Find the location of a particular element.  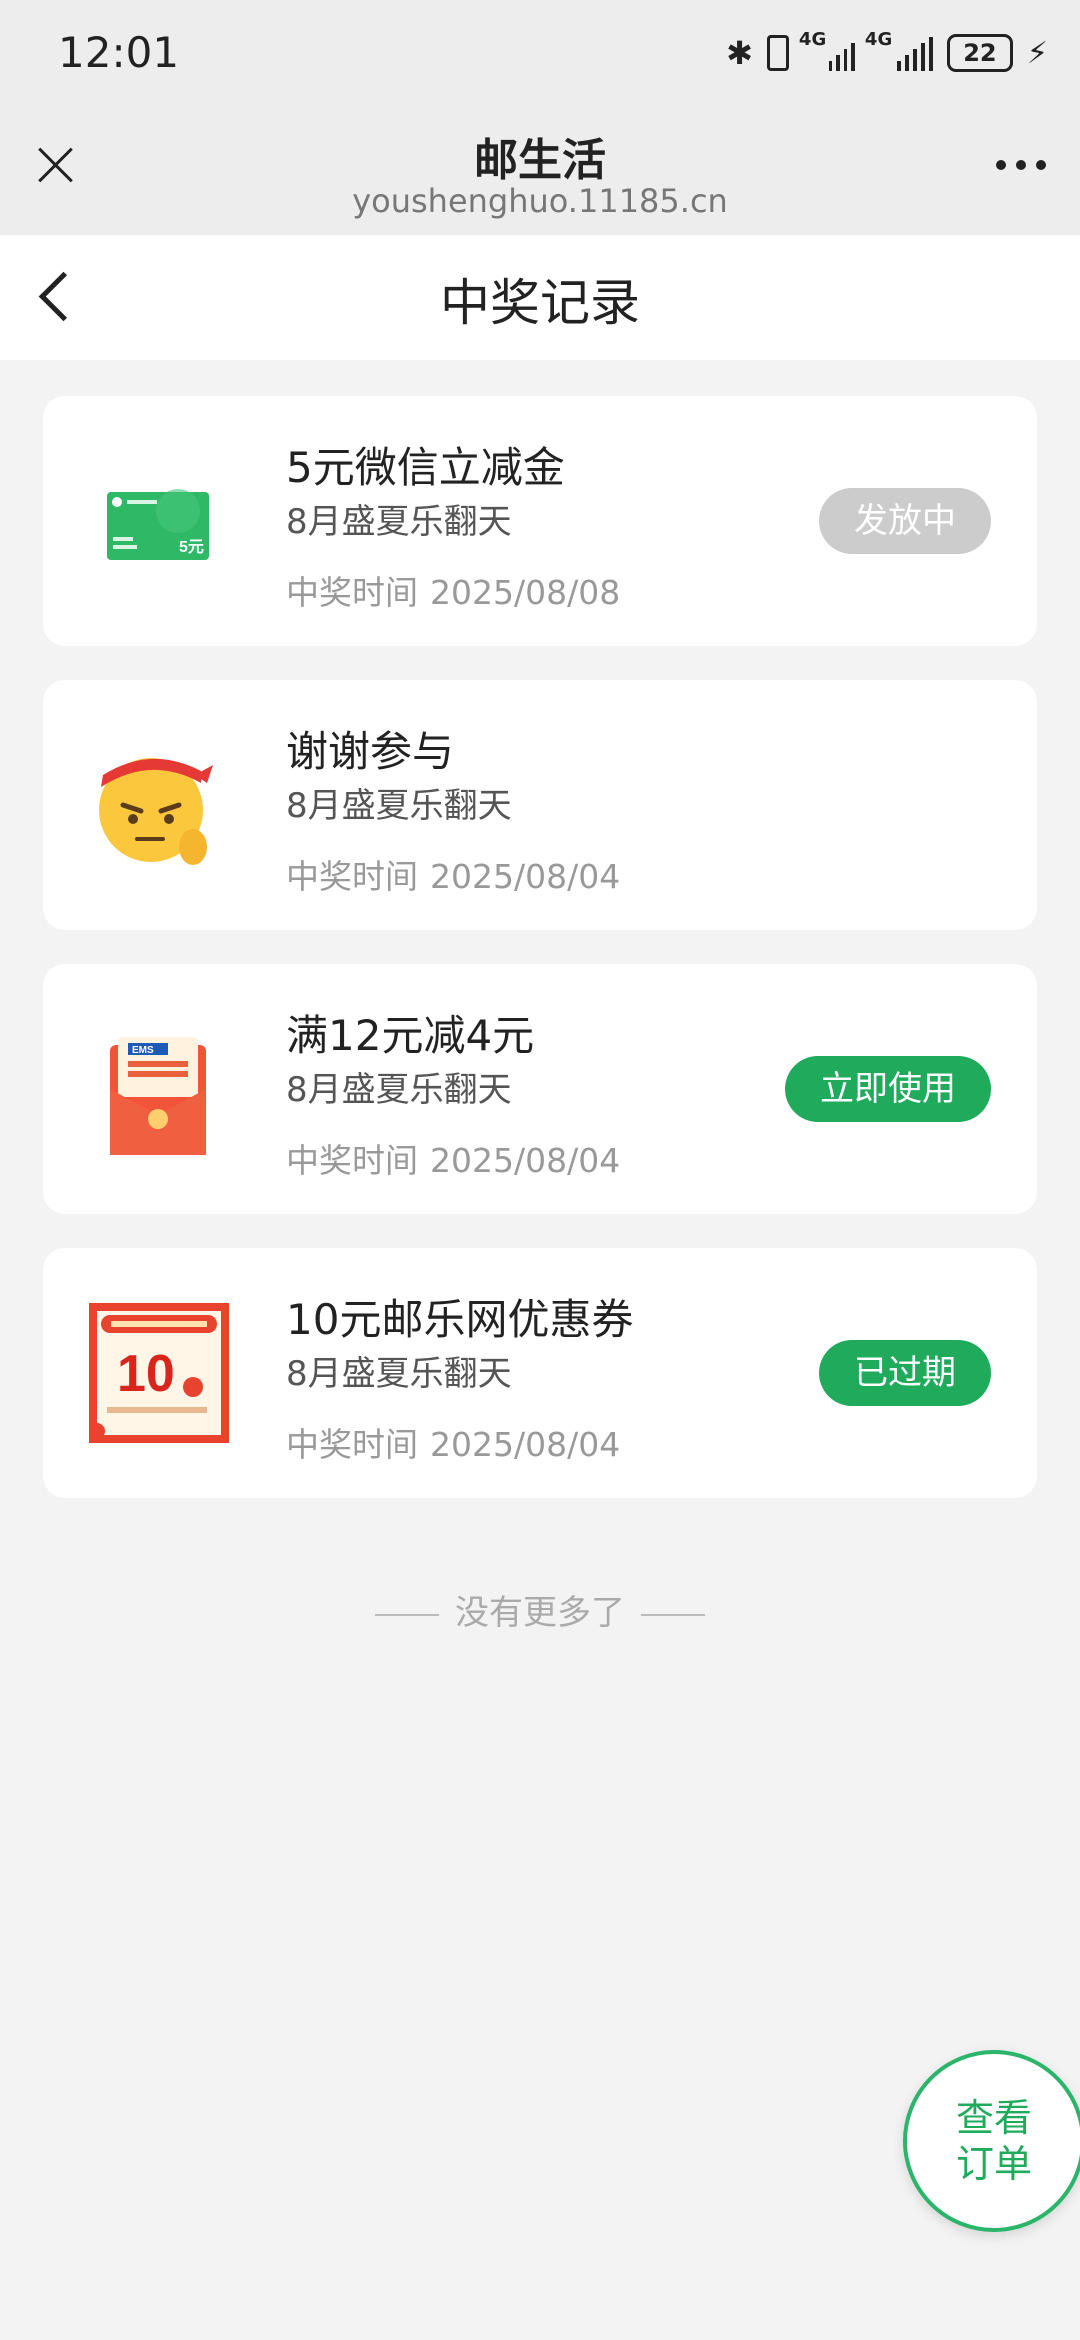

browser-url: youshenghuo.11185.cn is located at coordinates (540, 201).